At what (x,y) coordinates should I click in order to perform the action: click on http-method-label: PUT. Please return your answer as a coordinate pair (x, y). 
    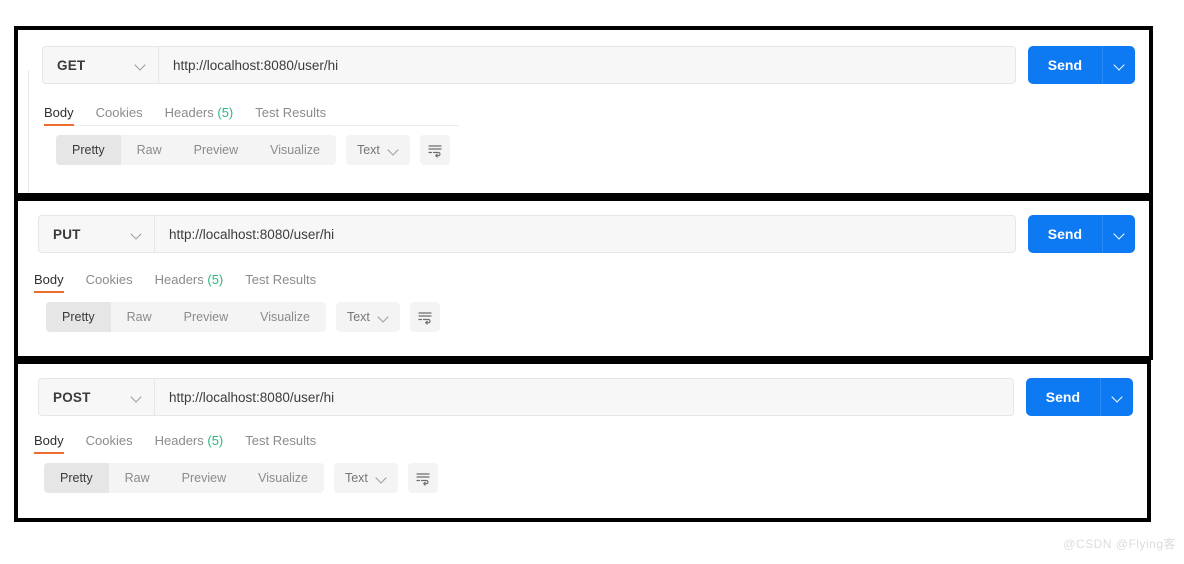
    Looking at the image, I should click on (67, 234).